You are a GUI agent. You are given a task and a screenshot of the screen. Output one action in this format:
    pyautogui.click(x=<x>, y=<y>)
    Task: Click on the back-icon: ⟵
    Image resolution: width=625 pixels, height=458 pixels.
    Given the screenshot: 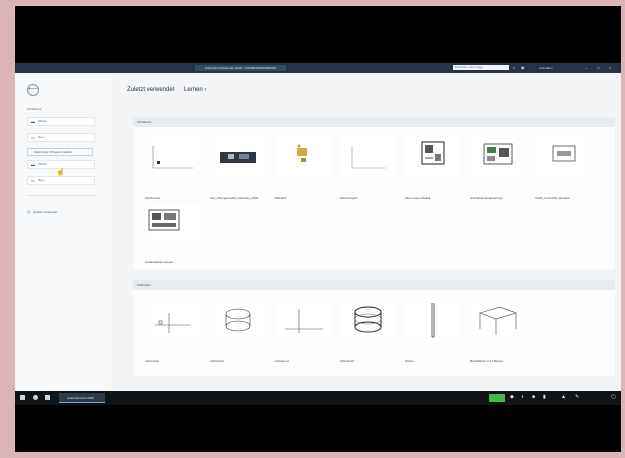 What is the action you would take?
    pyautogui.click(x=33, y=89)
    